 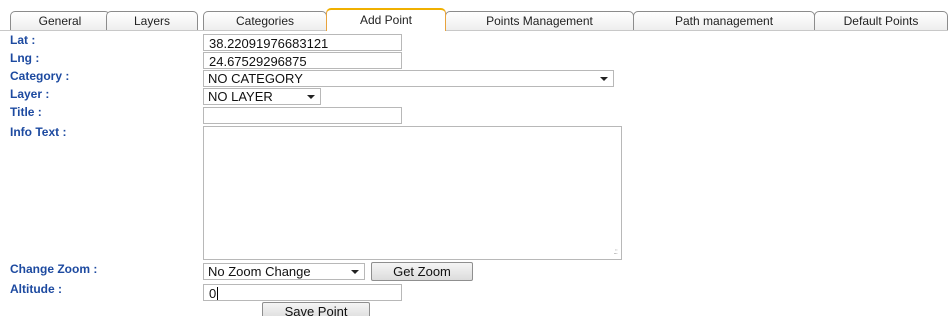 What do you see at coordinates (25, 58) in the screenshot?
I see `lng-label: Lng :` at bounding box center [25, 58].